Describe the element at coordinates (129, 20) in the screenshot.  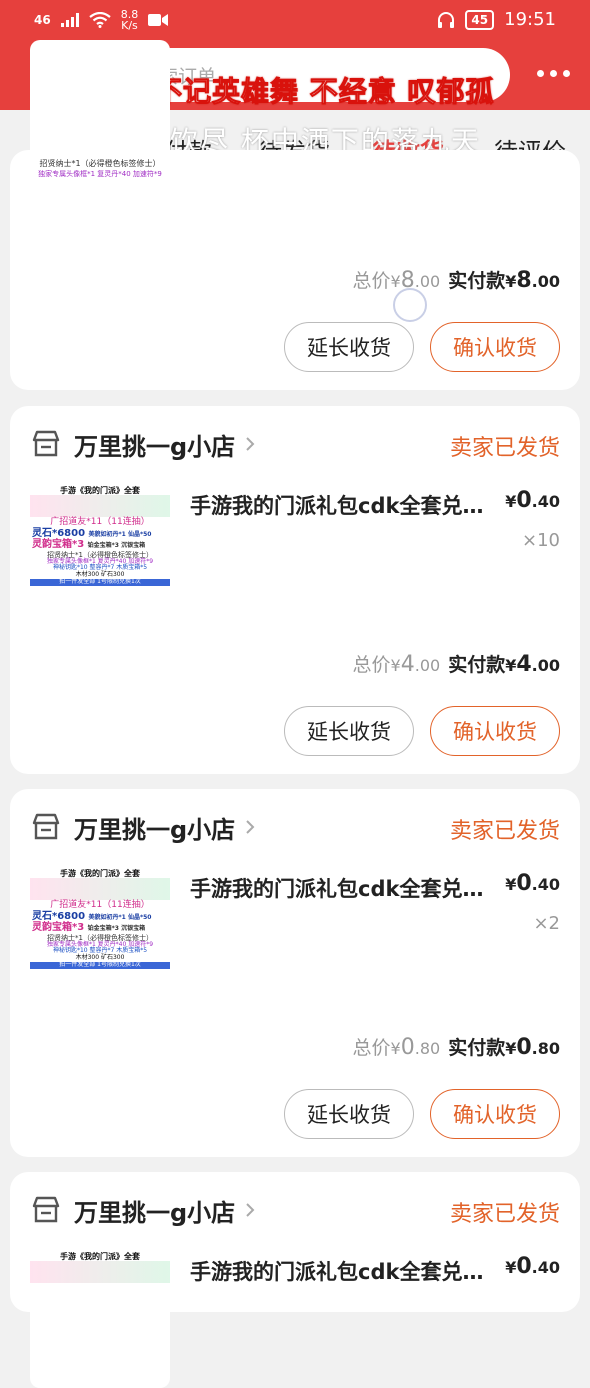
I see `net-speed: 8.8 K/s` at that location.